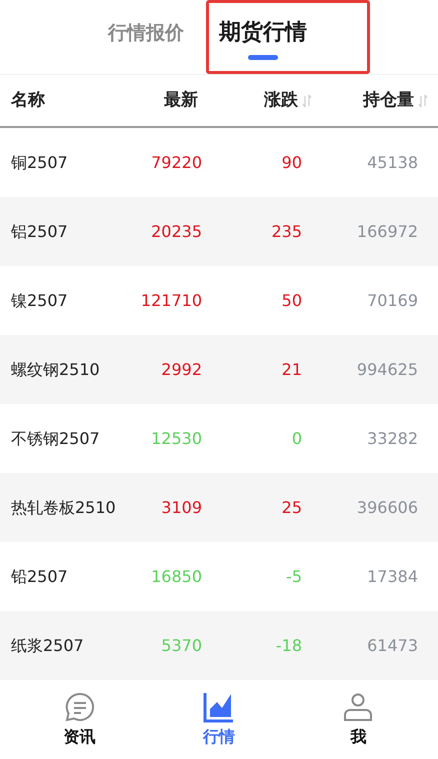  Describe the element at coordinates (388, 101) in the screenshot. I see `column-header: 持仓量` at that location.